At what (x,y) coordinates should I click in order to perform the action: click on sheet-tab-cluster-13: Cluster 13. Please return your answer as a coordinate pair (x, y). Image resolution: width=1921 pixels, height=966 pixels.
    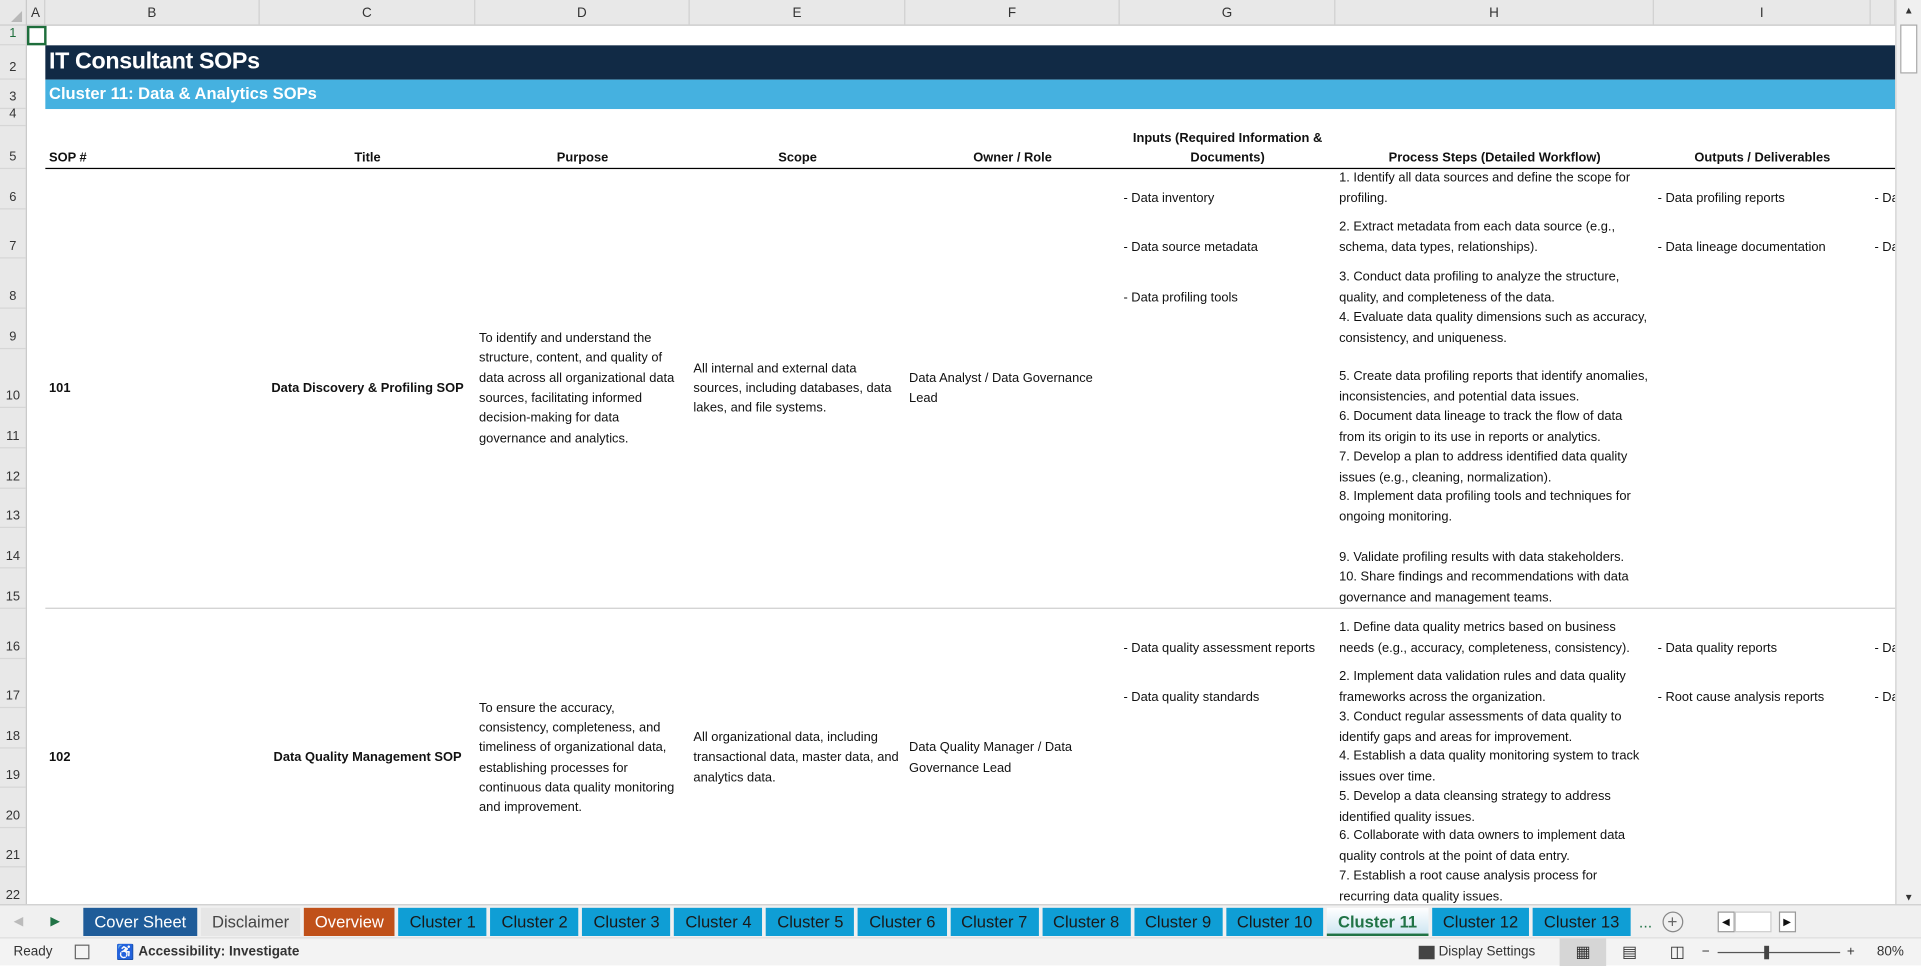
    Looking at the image, I should click on (1581, 921).